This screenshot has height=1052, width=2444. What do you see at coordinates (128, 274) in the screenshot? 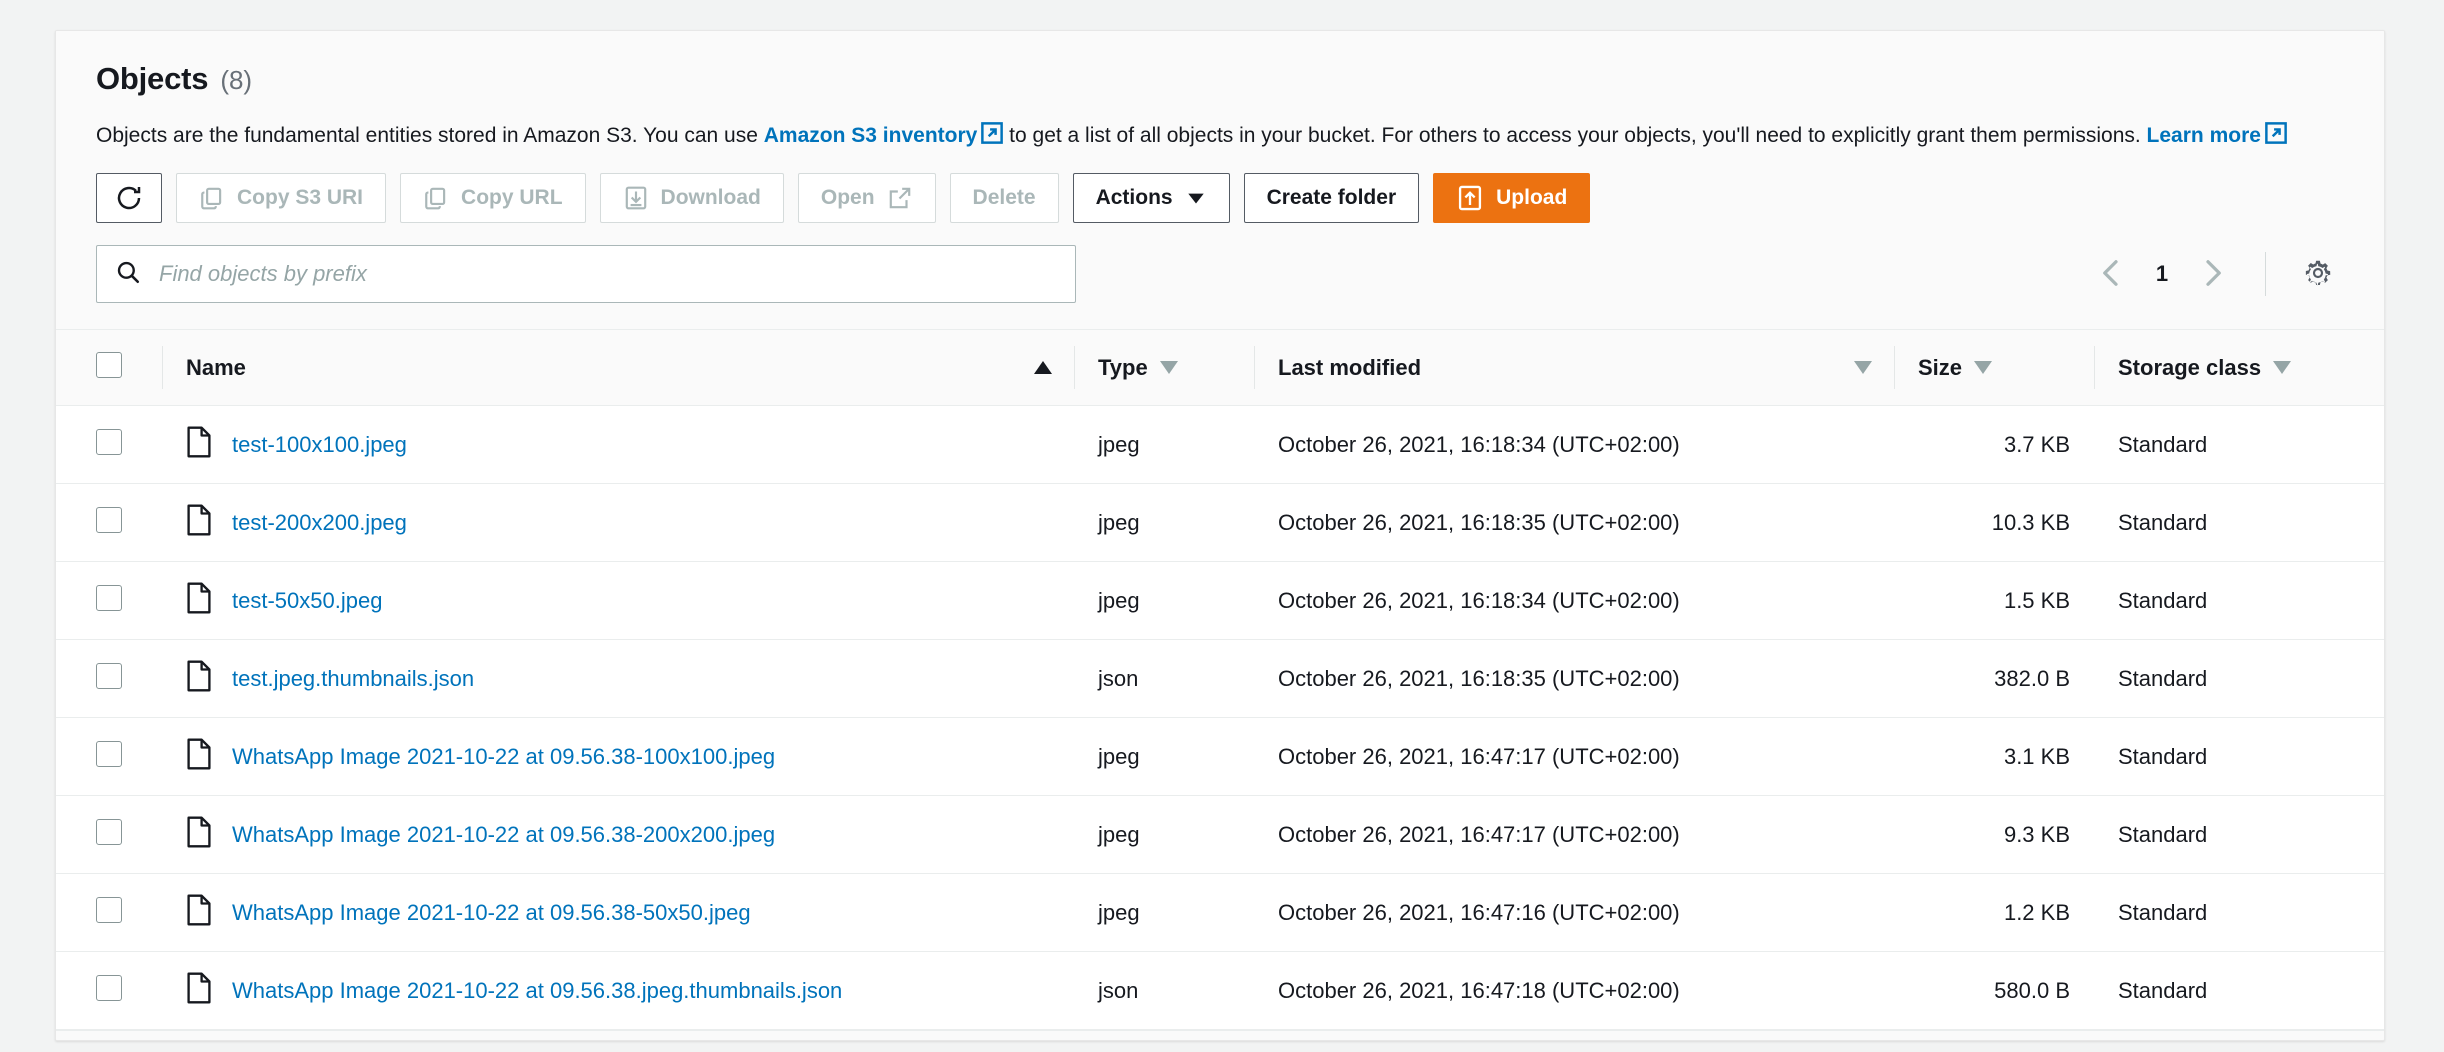
I see `search-icon` at bounding box center [128, 274].